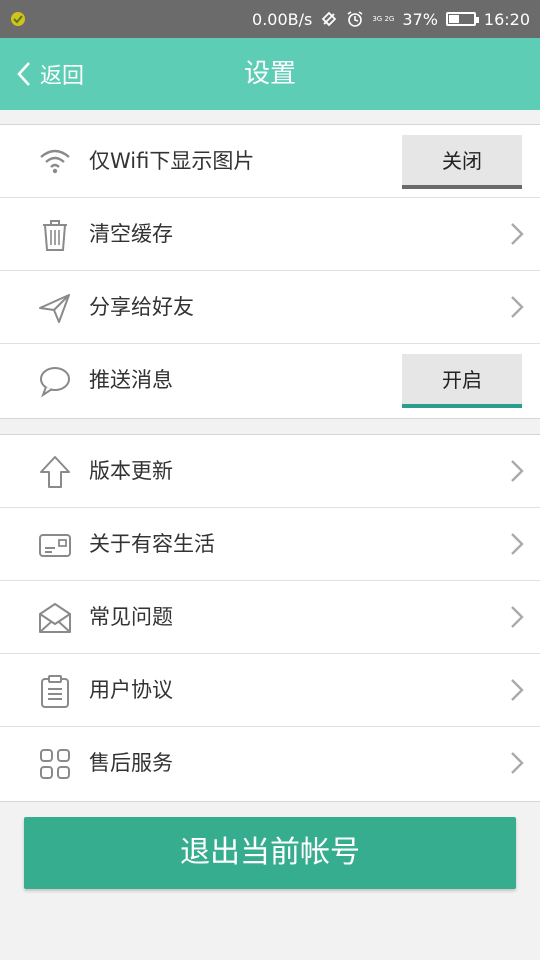 Image resolution: width=540 pixels, height=960 pixels. What do you see at coordinates (462, 381) in the screenshot?
I see `push-toggle: 开启` at bounding box center [462, 381].